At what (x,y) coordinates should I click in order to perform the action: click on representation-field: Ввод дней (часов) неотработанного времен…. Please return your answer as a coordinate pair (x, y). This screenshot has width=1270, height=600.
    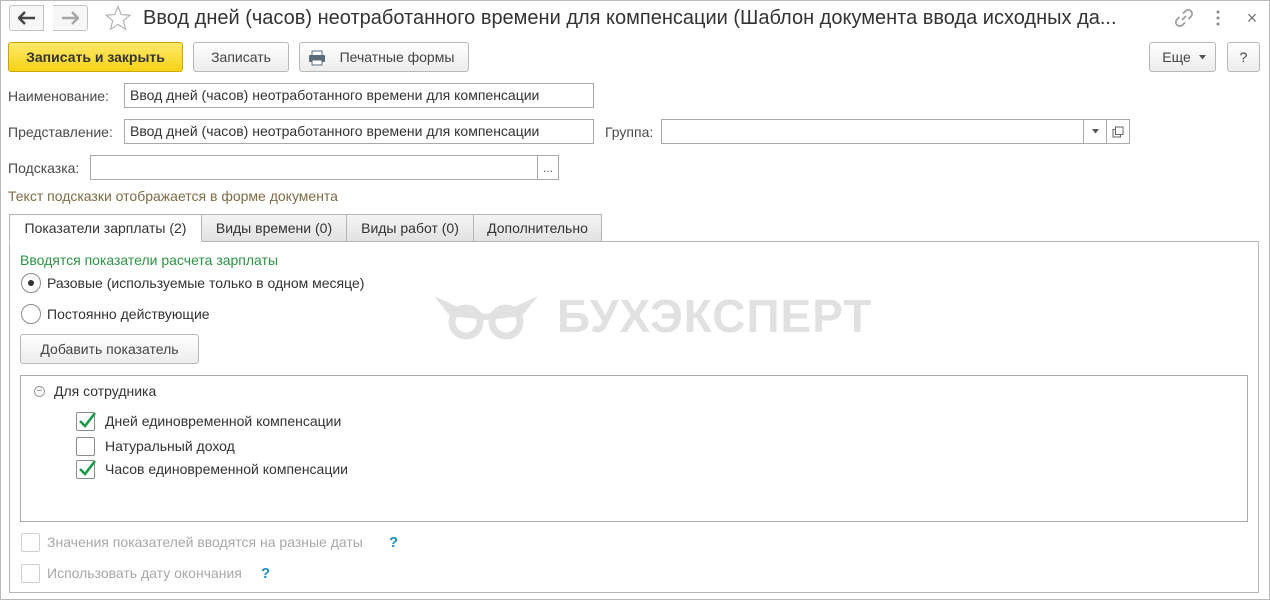
    Looking at the image, I should click on (359, 131).